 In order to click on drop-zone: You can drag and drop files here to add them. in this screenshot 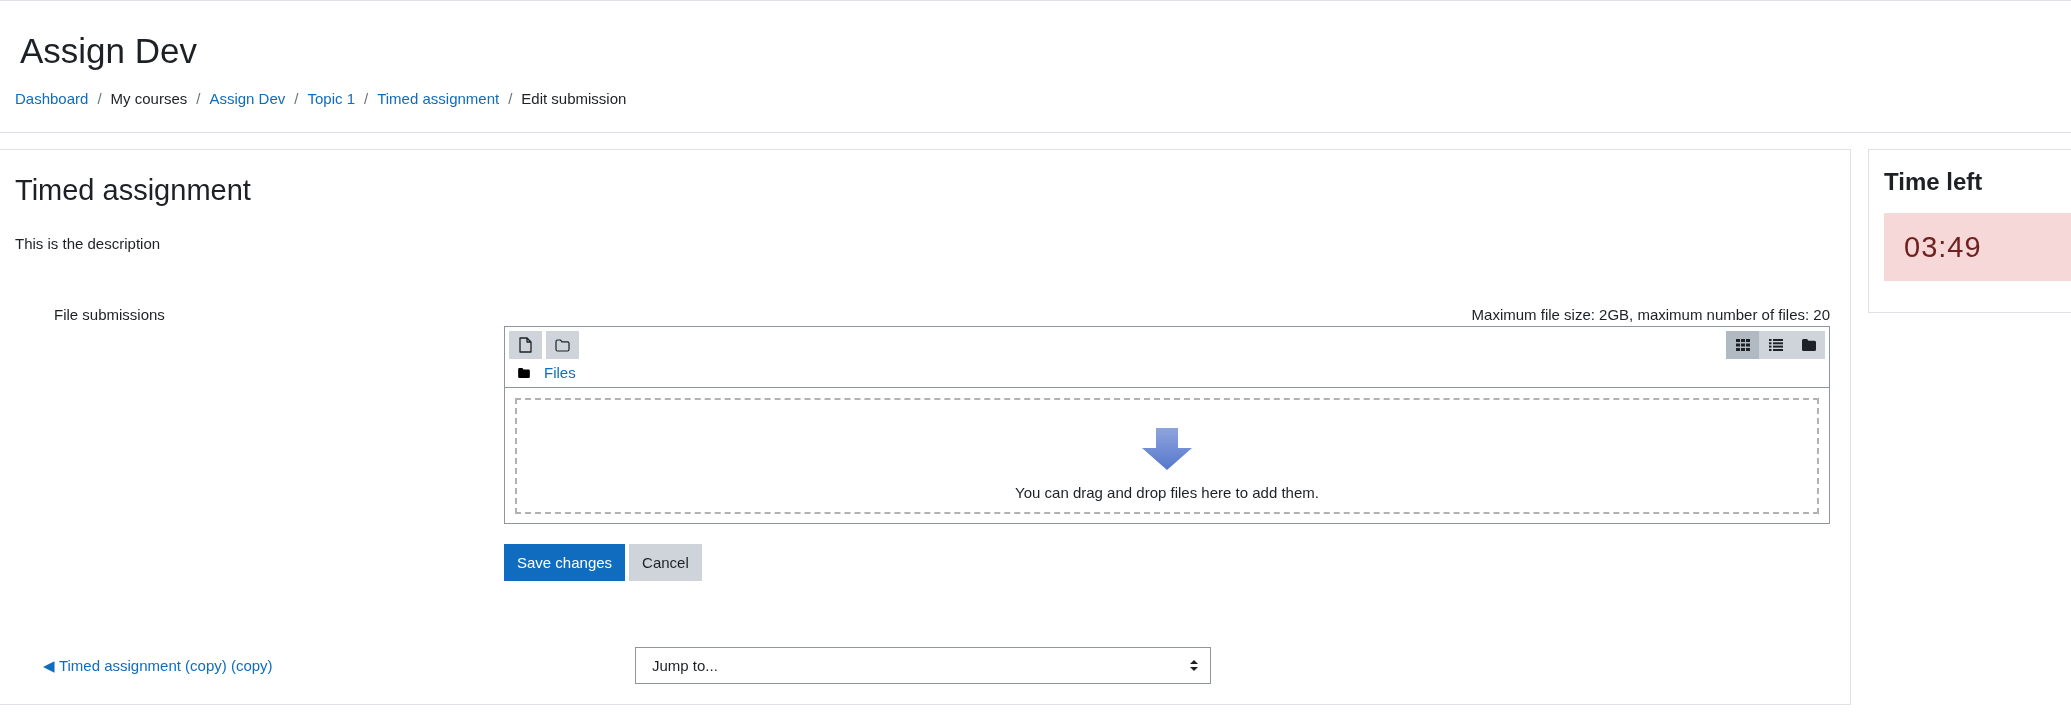, I will do `click(1167, 456)`.